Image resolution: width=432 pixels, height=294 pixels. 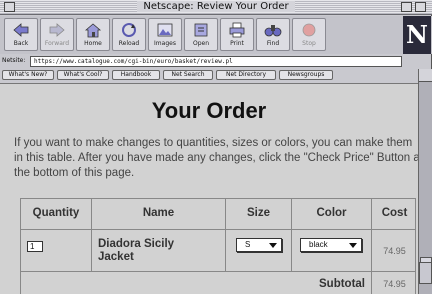 I want to click on color-cell: black, so click(x=331, y=250).